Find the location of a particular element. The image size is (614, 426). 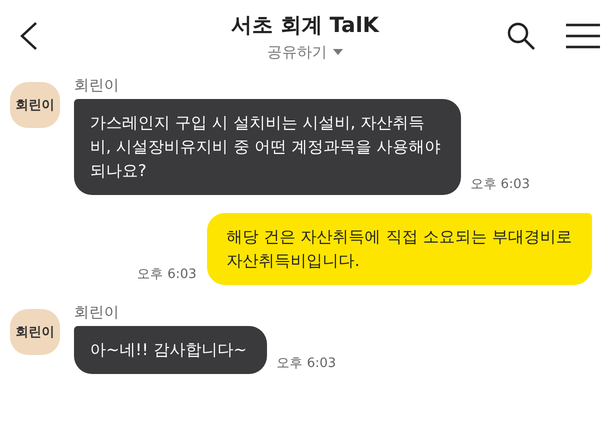

menu-icon is located at coordinates (583, 36).